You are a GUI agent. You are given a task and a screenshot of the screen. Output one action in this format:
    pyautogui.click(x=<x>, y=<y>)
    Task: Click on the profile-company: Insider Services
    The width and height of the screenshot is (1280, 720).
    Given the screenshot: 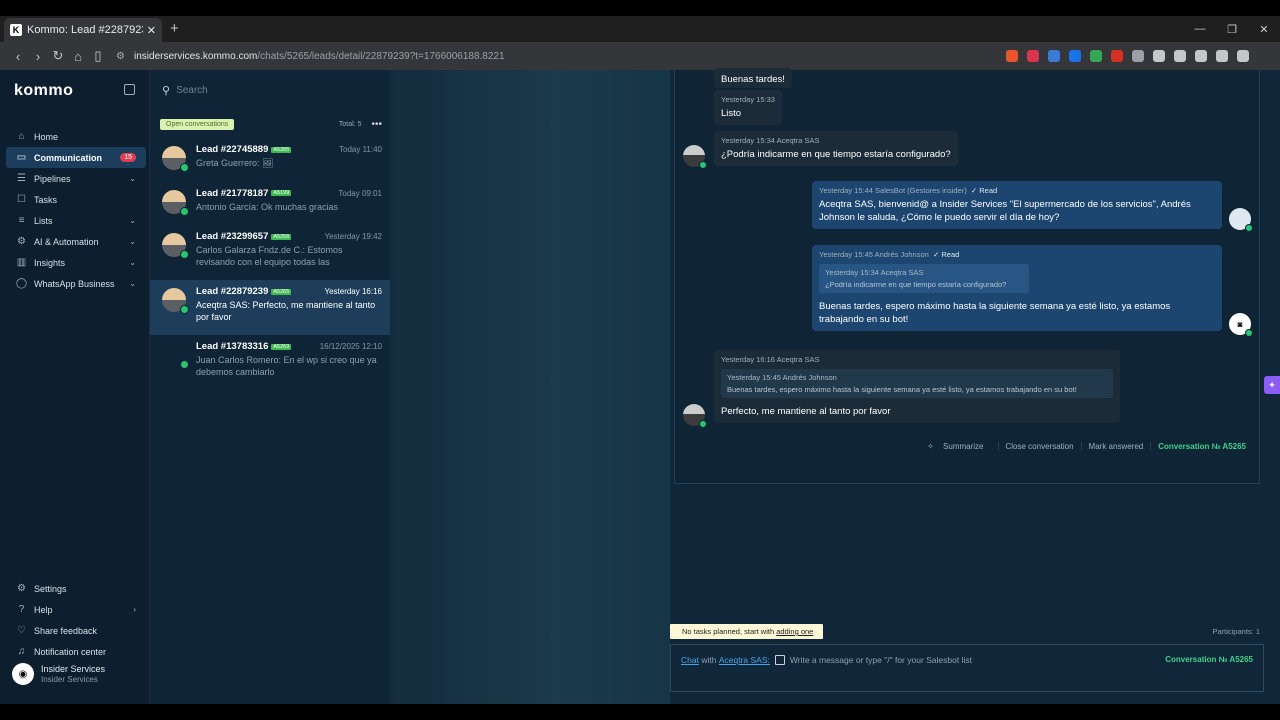 What is the action you would take?
    pyautogui.click(x=69, y=679)
    